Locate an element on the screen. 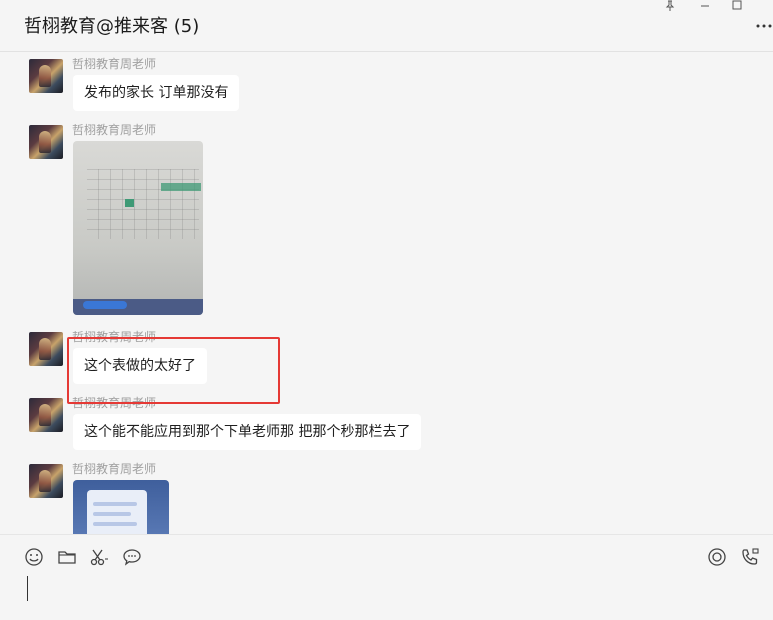 The height and width of the screenshot is (620, 773). highlight-box is located at coordinates (173, 370).